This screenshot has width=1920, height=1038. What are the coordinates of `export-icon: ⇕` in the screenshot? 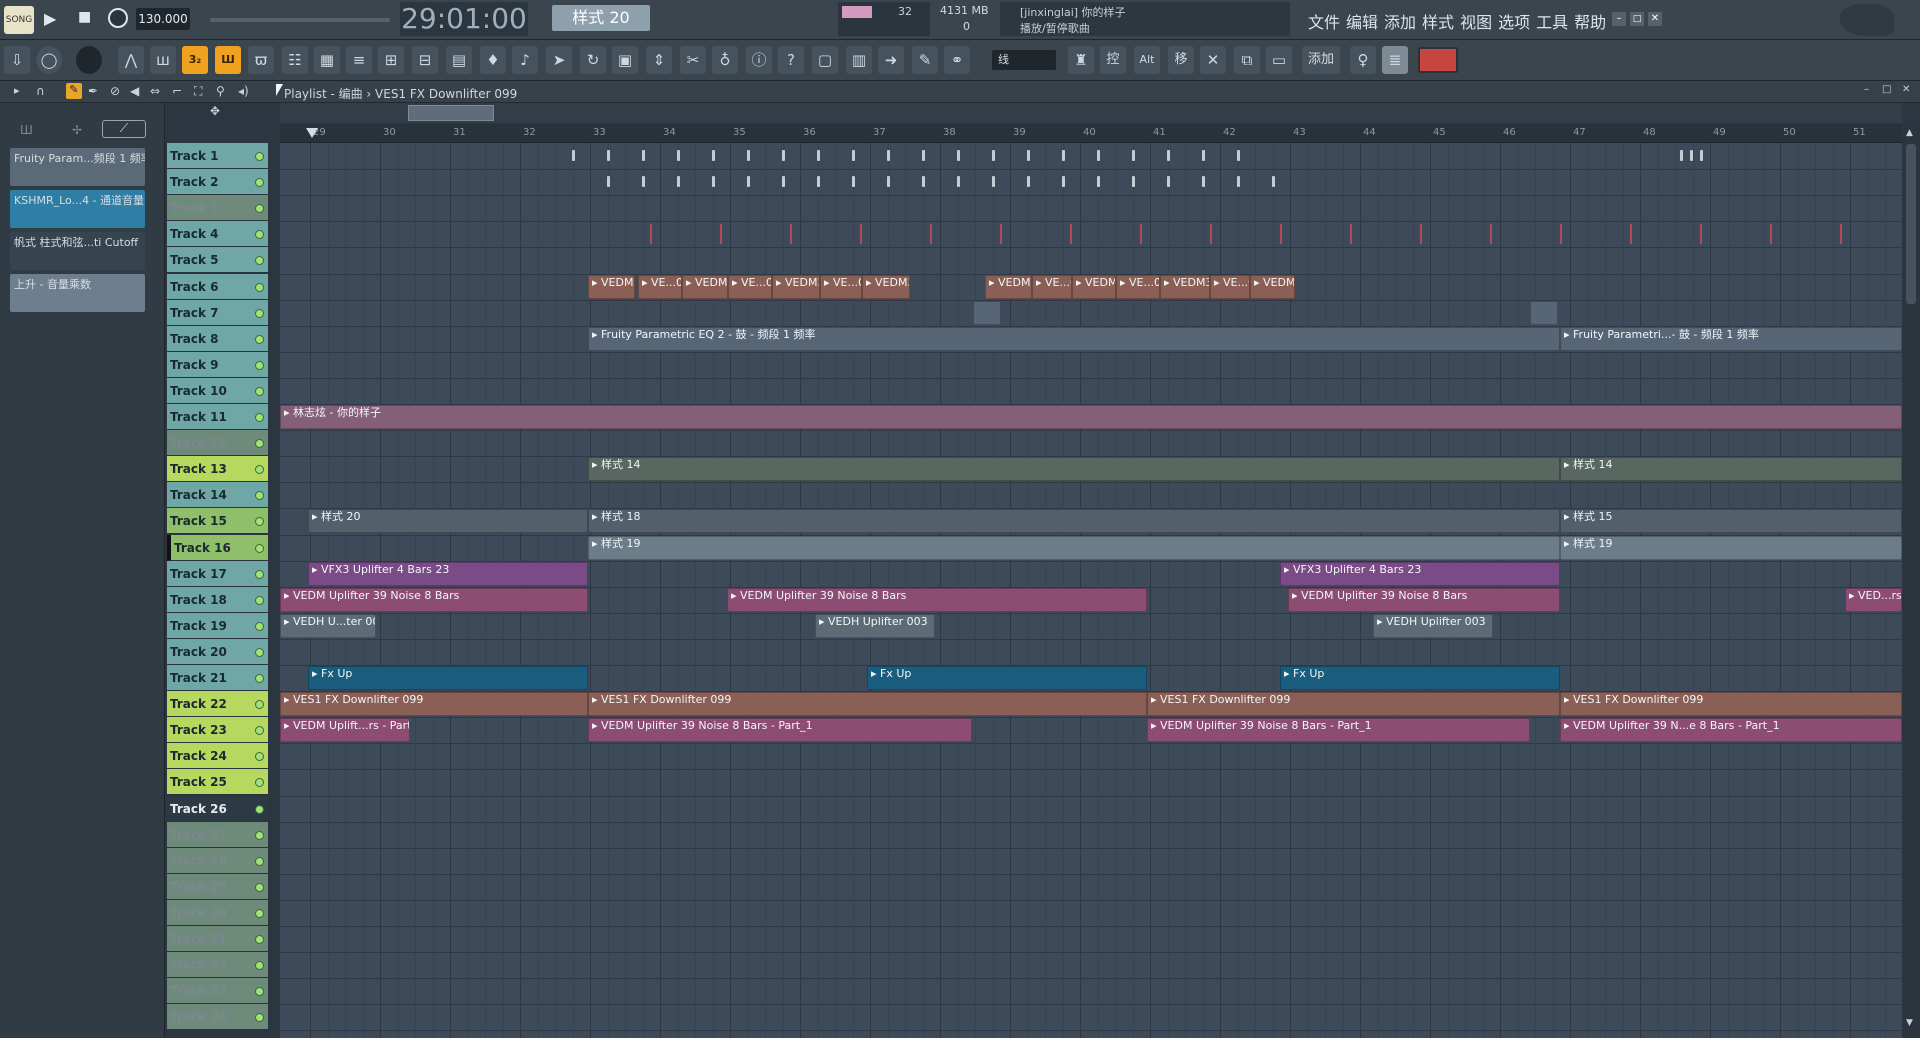 It's located at (659, 60).